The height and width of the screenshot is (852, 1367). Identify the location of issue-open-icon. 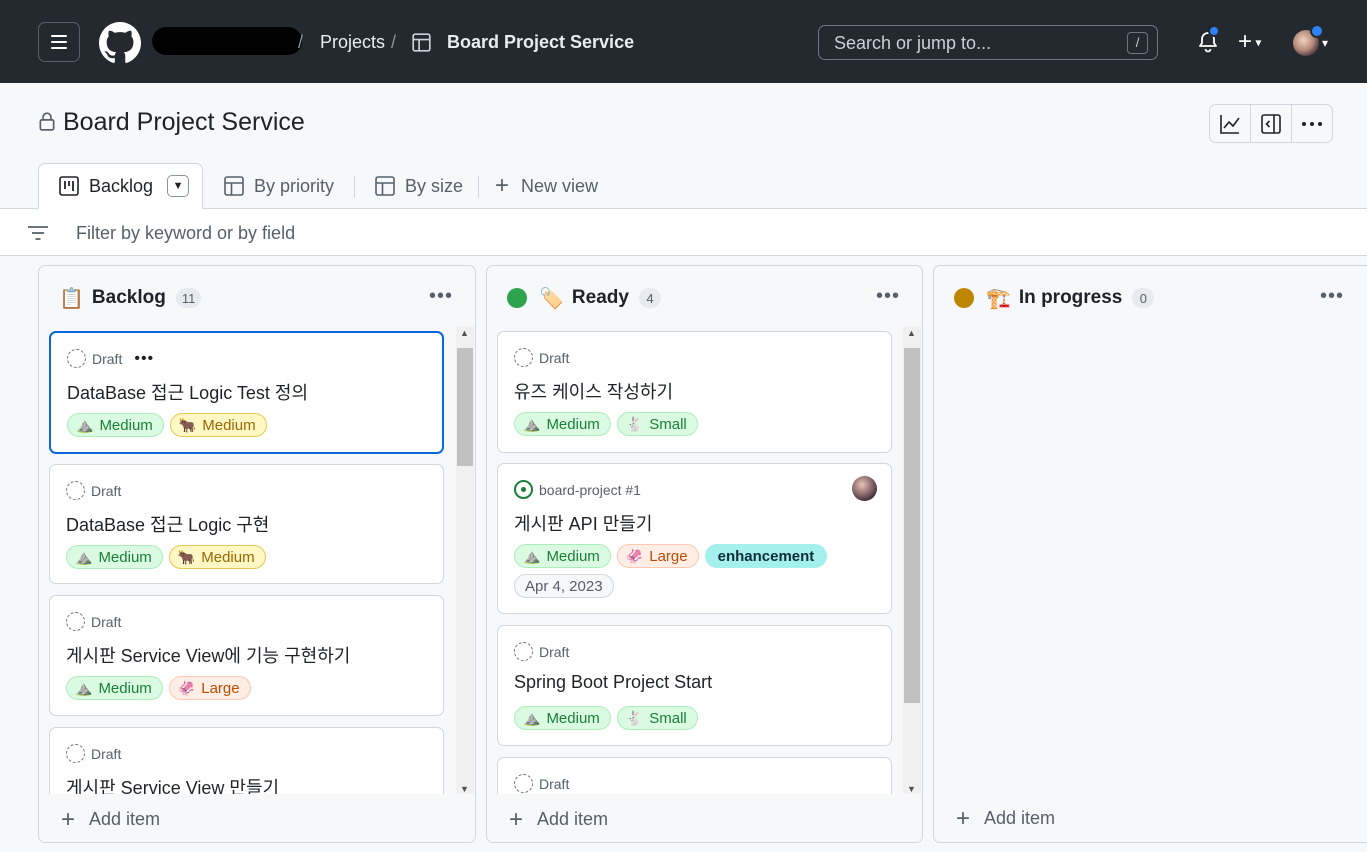
(523, 489).